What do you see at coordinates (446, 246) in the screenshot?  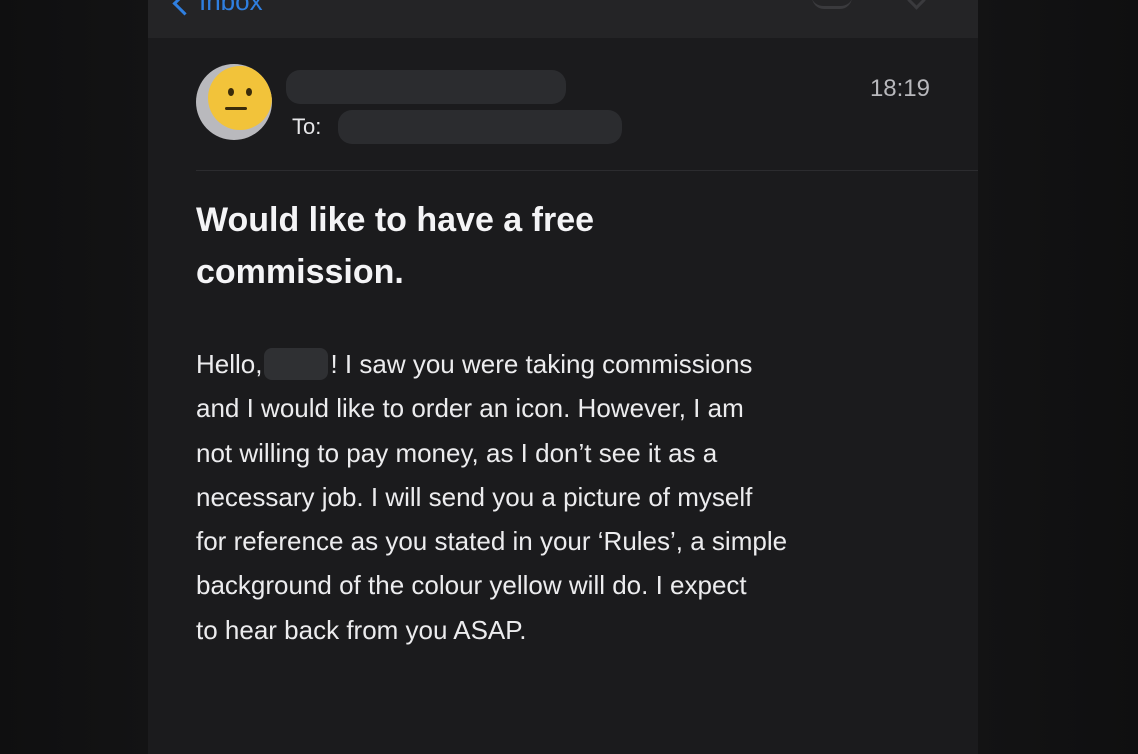 I see `message-subject: Would like to have a free commission.` at bounding box center [446, 246].